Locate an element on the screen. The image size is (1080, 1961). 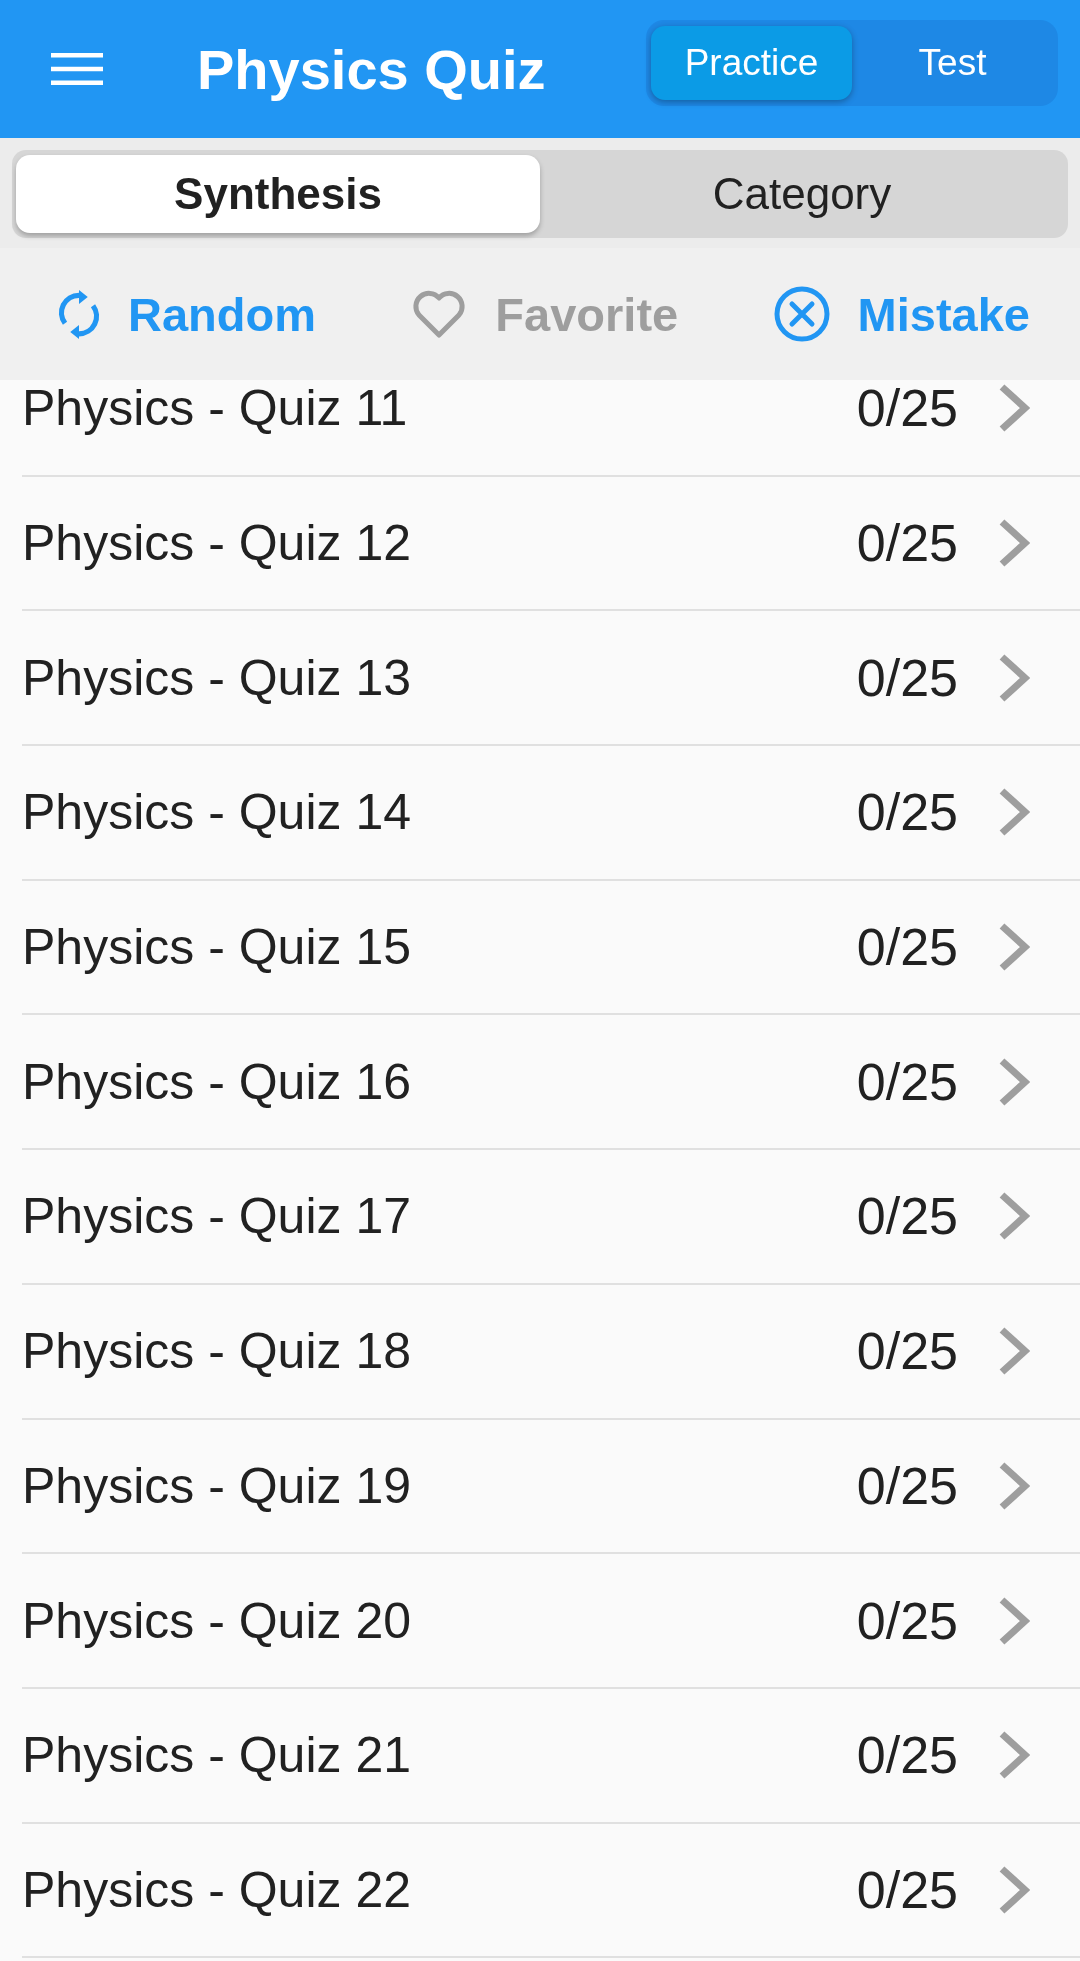
quiz-title: Physics - Quiz 21 is located at coordinates (216, 1755).